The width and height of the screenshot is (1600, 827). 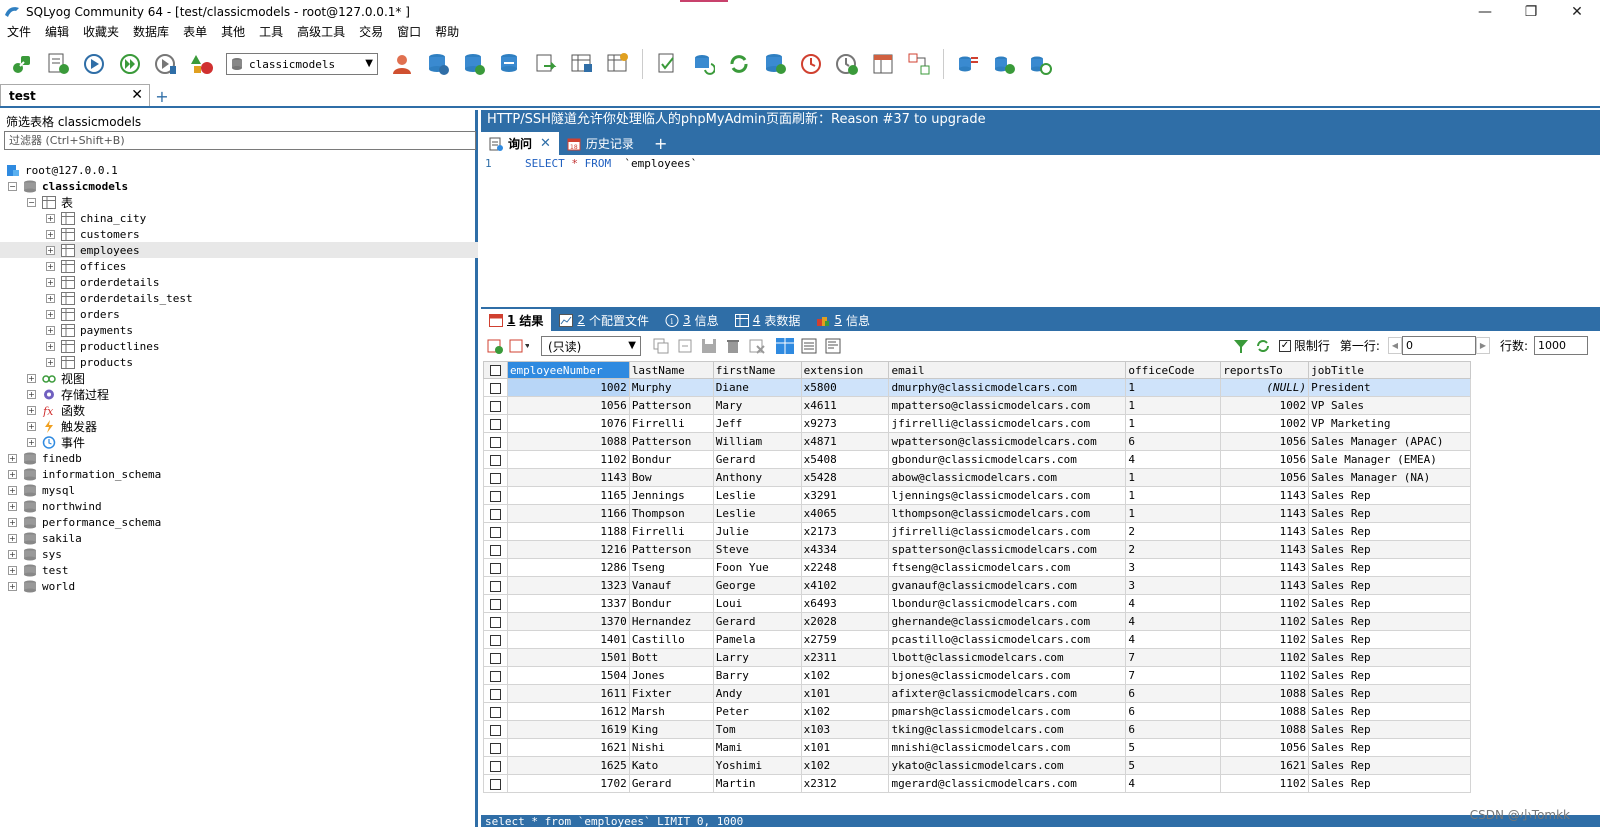 What do you see at coordinates (247, 522) in the screenshot?
I see `tree-db-performance-schema: + performance_schema` at bounding box center [247, 522].